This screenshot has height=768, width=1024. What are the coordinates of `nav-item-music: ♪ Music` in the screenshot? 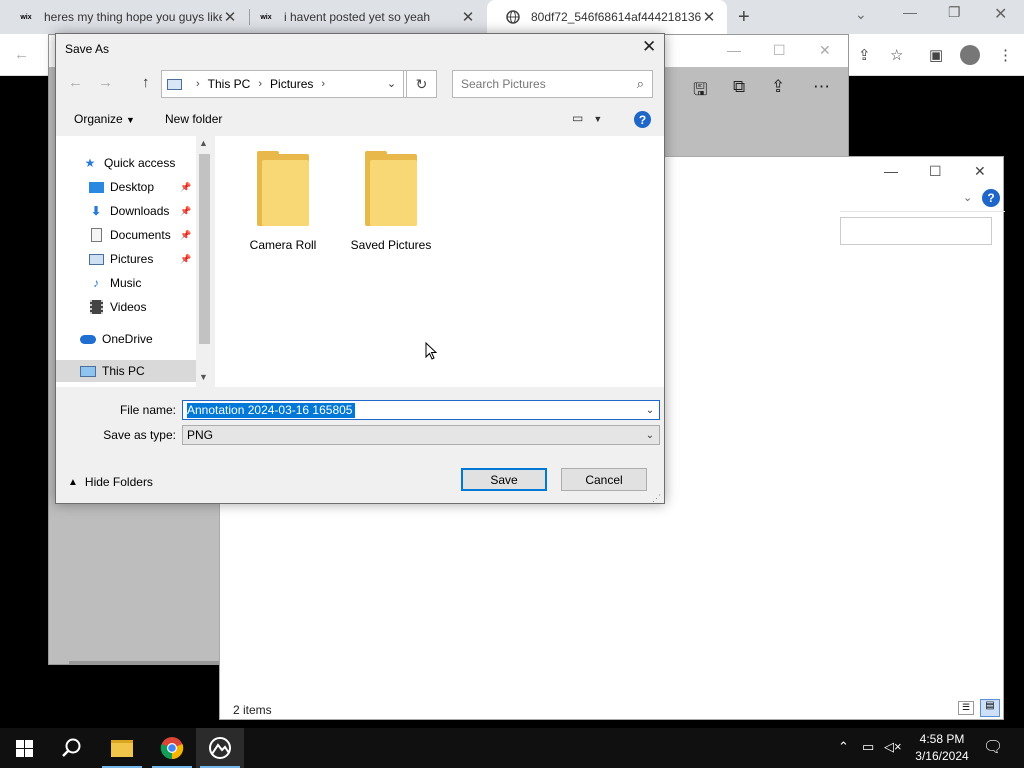 It's located at (126, 283).